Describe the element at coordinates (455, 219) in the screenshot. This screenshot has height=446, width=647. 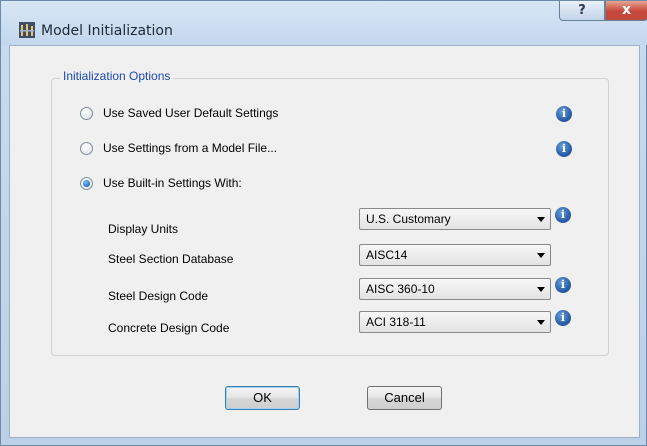
I see `display-units-select: U.S. Customary` at that location.